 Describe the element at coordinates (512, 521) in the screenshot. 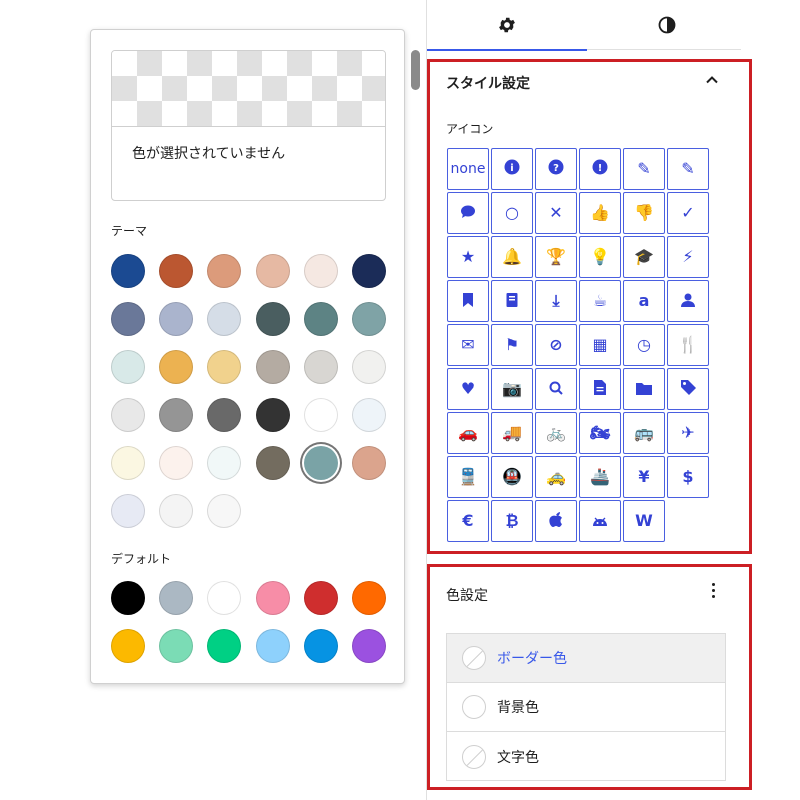

I see `icon-option-button: ₿` at that location.